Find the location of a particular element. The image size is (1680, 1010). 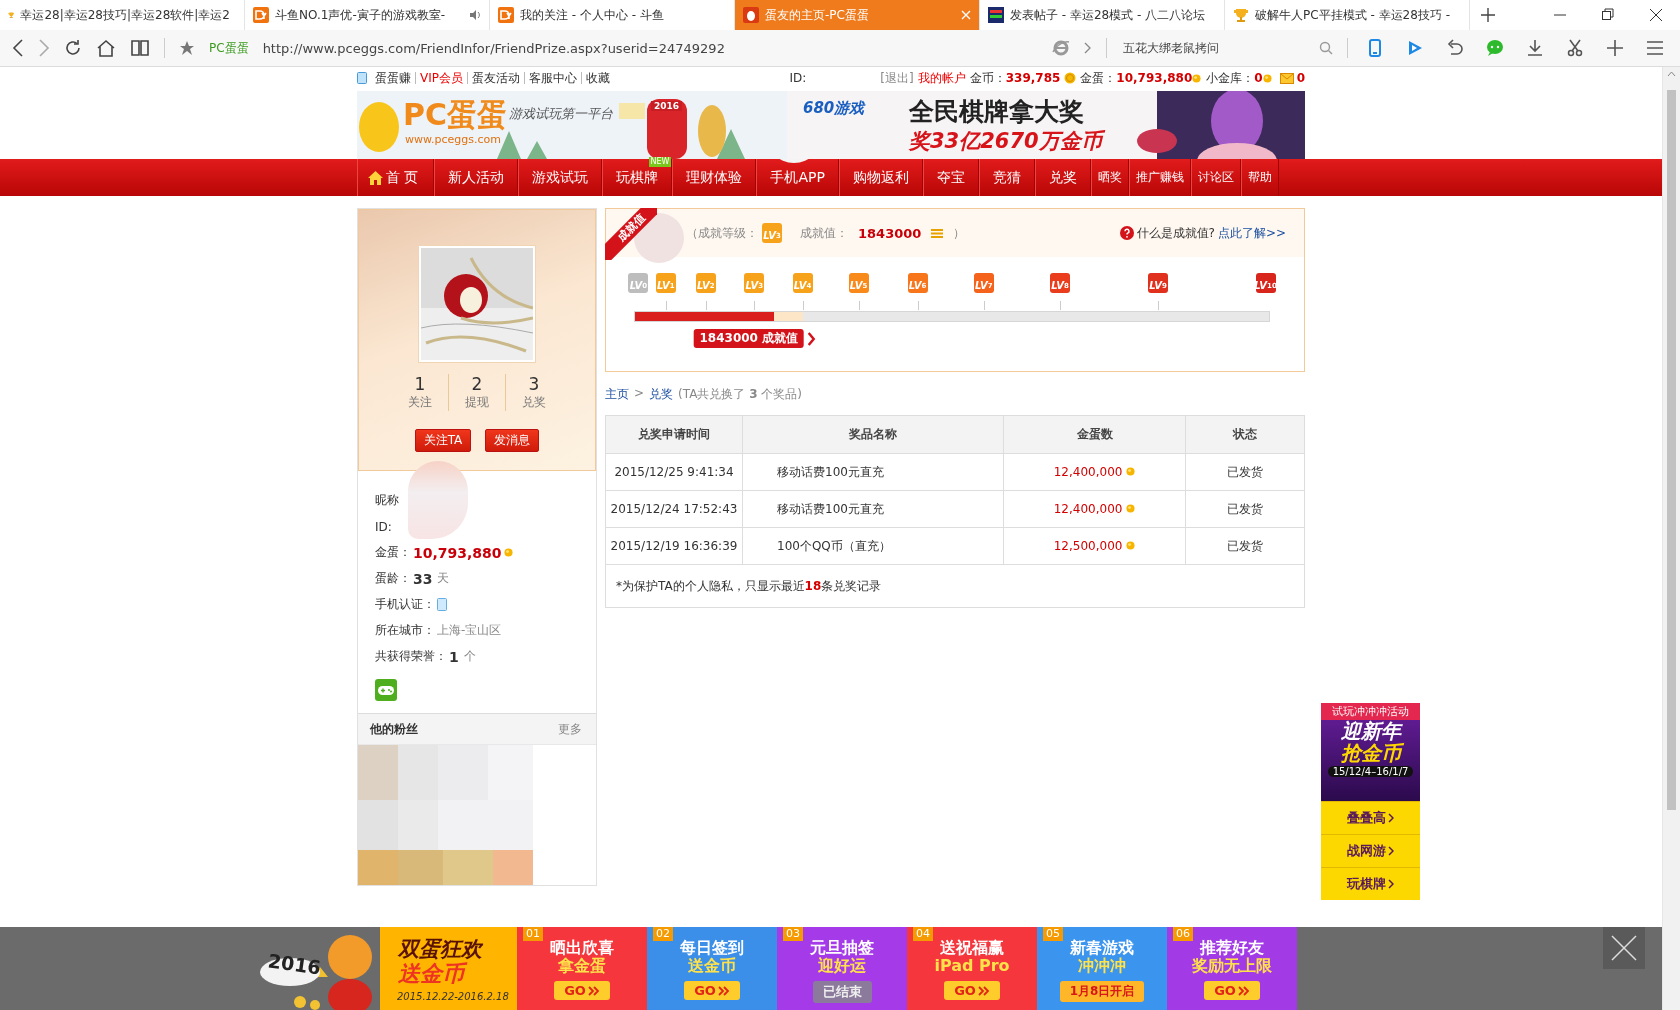

close-button is located at coordinates (1624, 948).